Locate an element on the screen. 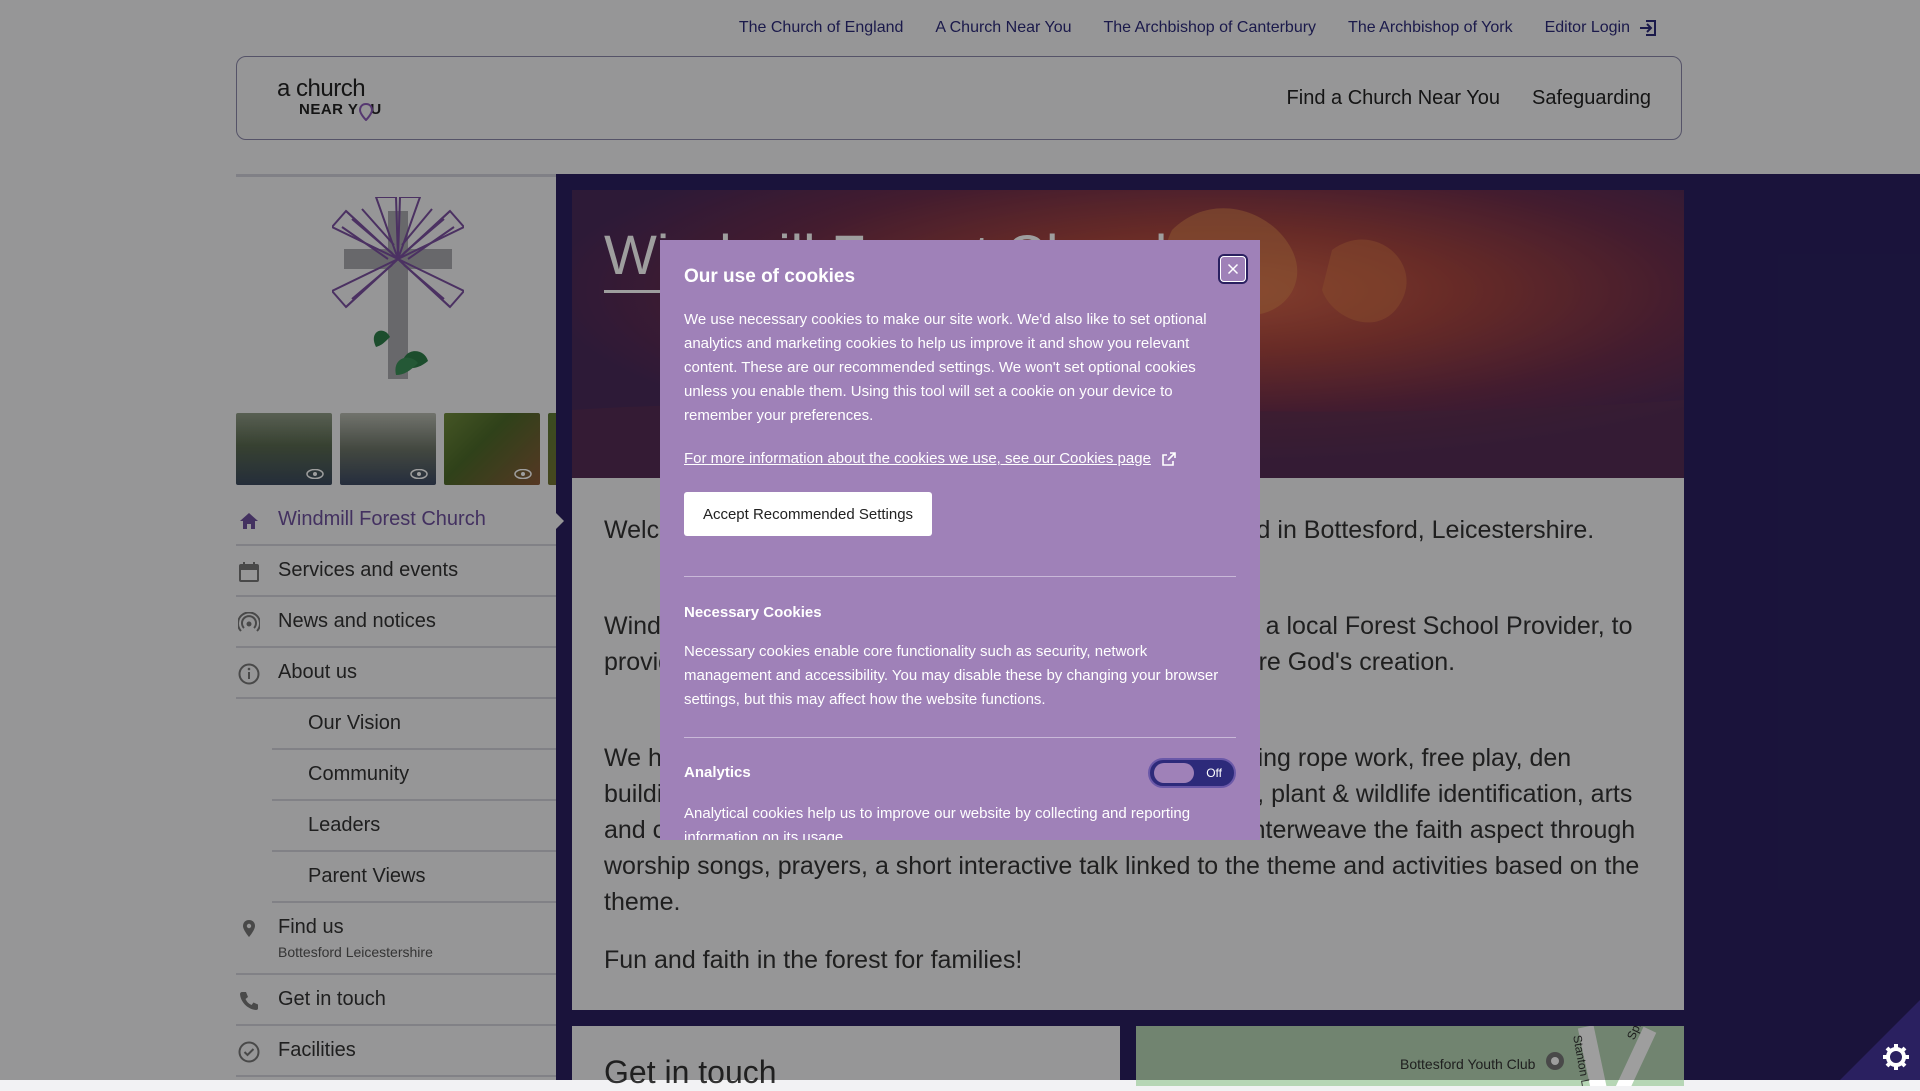  close-icon is located at coordinates (1233, 269).